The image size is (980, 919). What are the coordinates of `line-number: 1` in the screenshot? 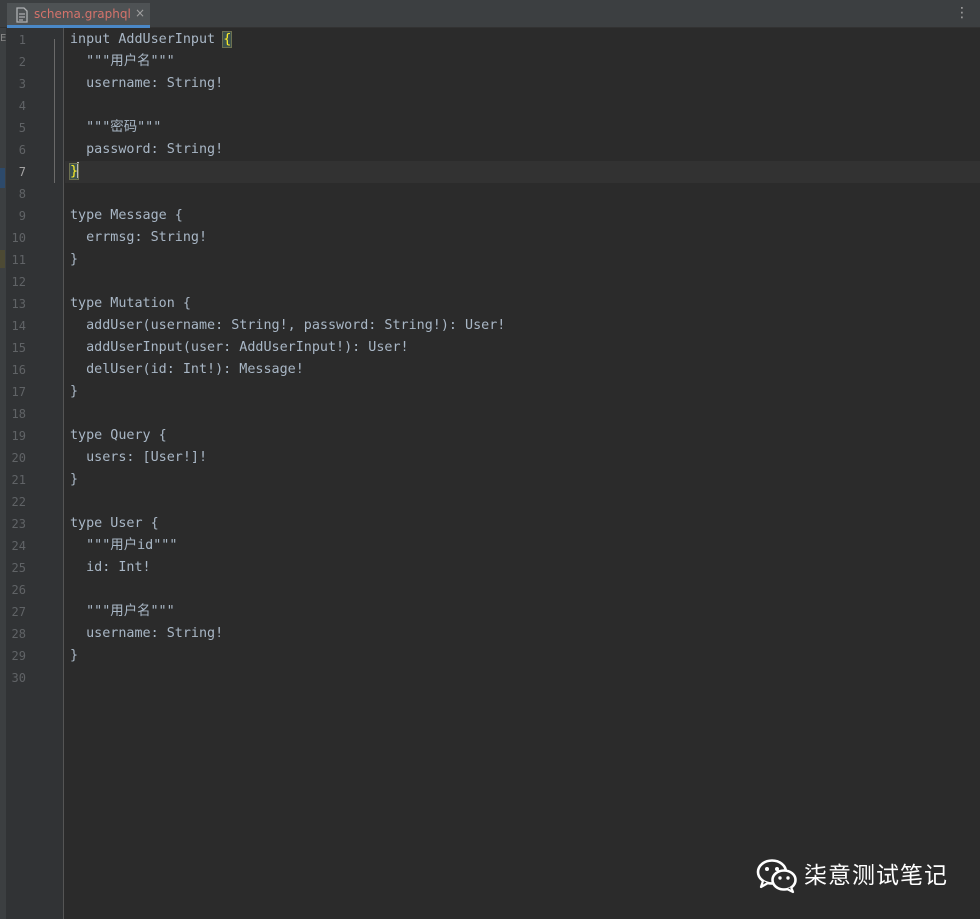 It's located at (16, 40).